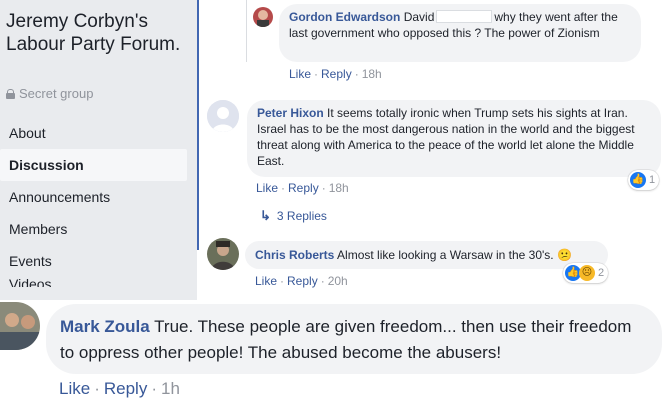 The width and height of the screenshot is (662, 415). Describe the element at coordinates (601, 273) in the screenshot. I see `reaction-count: 2` at that location.